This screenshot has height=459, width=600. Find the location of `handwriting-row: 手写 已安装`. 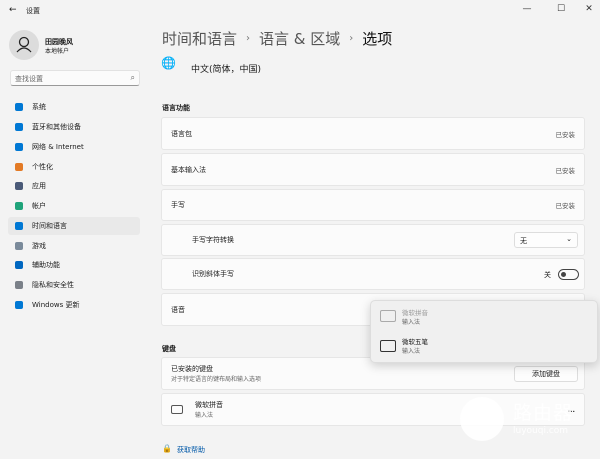

handwriting-row: 手写 已安装 is located at coordinates (373, 205).